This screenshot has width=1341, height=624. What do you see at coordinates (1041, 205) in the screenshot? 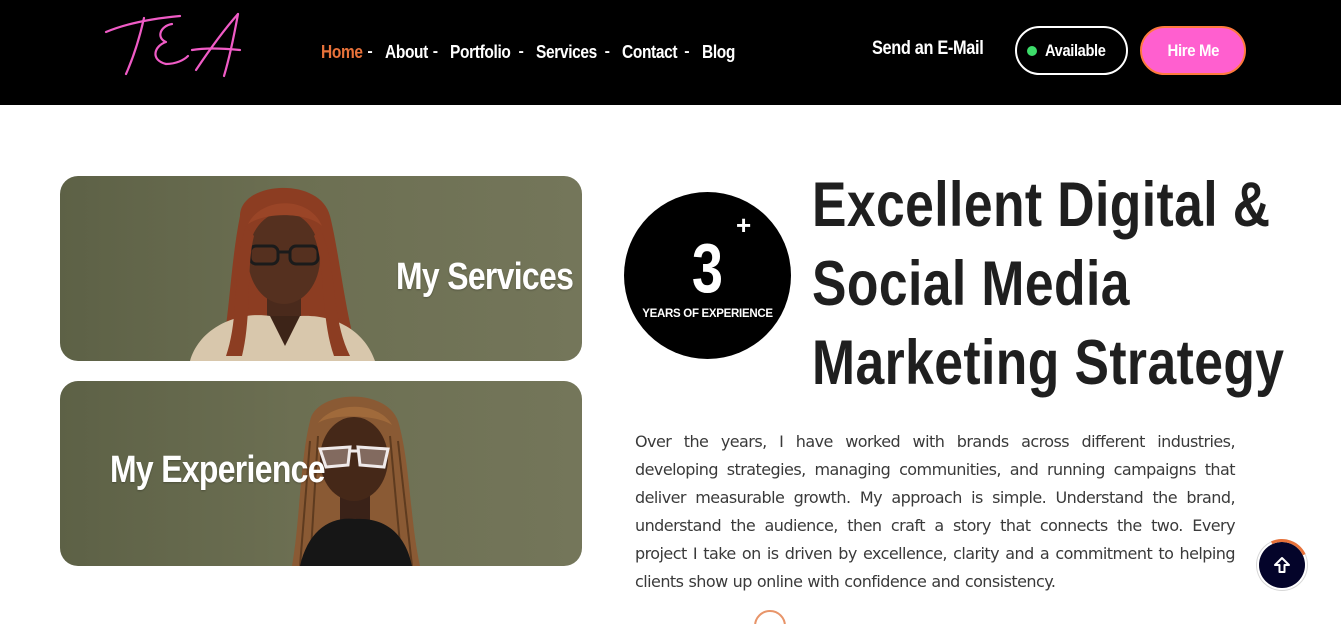
I see `headline-line: Excellent Digital &` at bounding box center [1041, 205].